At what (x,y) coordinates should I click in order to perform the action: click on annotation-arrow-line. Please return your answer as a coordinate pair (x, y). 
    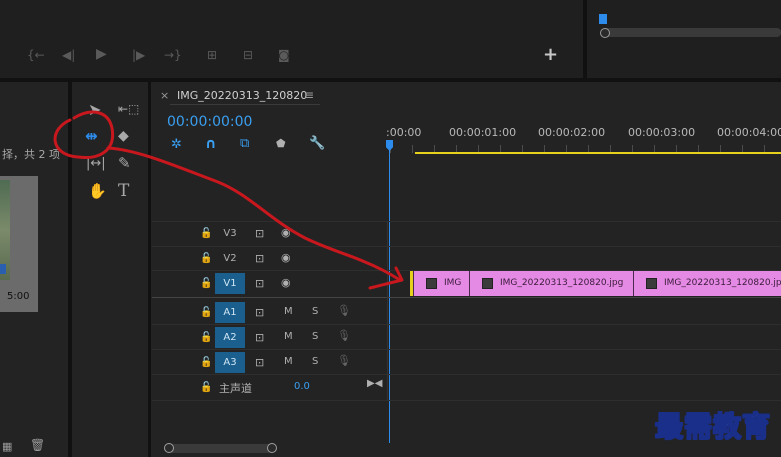
    Looking at the image, I should click on (254, 214).